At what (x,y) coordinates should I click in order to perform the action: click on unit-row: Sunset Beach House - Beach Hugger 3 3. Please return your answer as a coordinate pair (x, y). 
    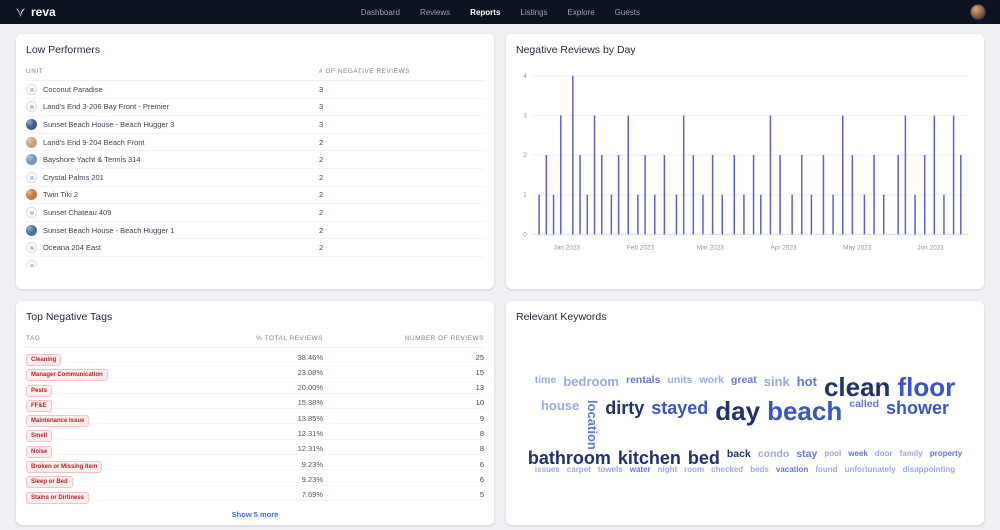
    Looking at the image, I should click on (255, 125).